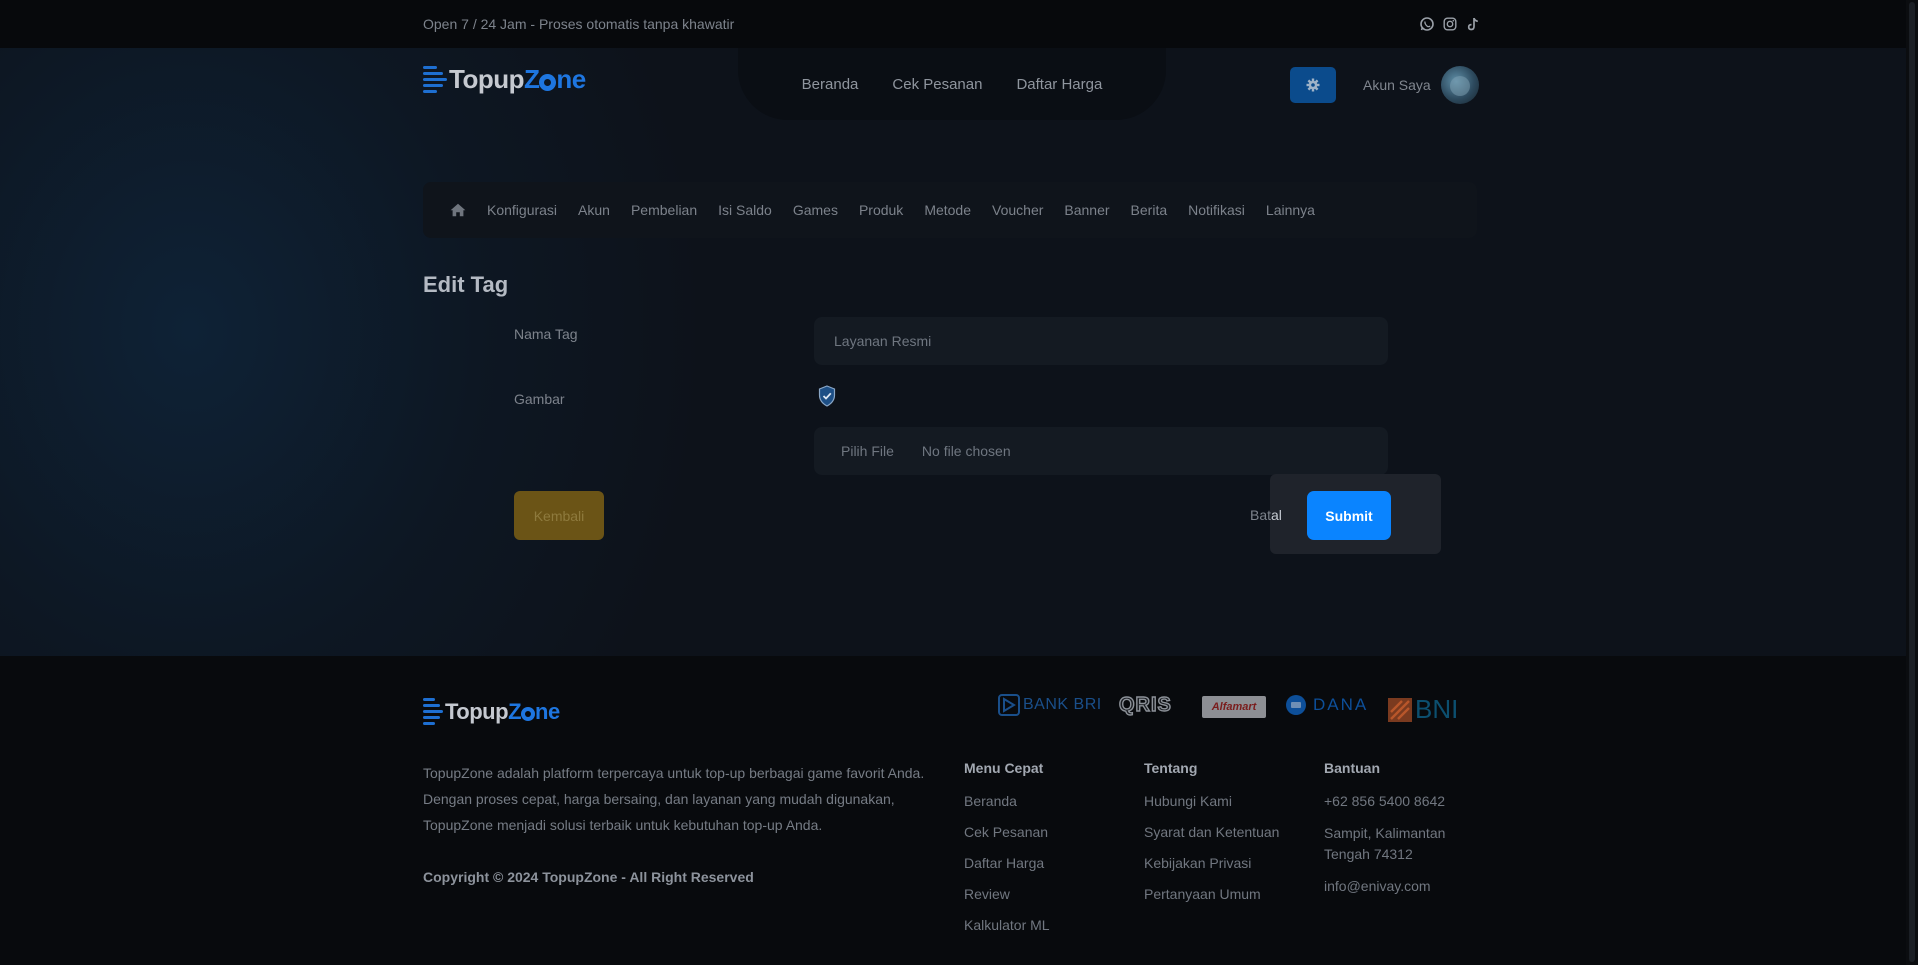  I want to click on dana-mark-icon, so click(1296, 705).